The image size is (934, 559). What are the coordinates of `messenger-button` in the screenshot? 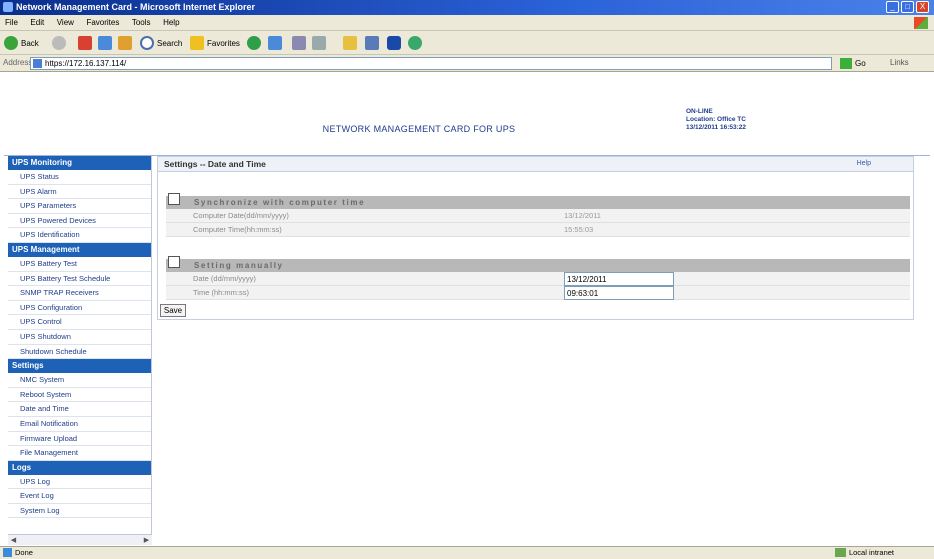 It's located at (416, 43).